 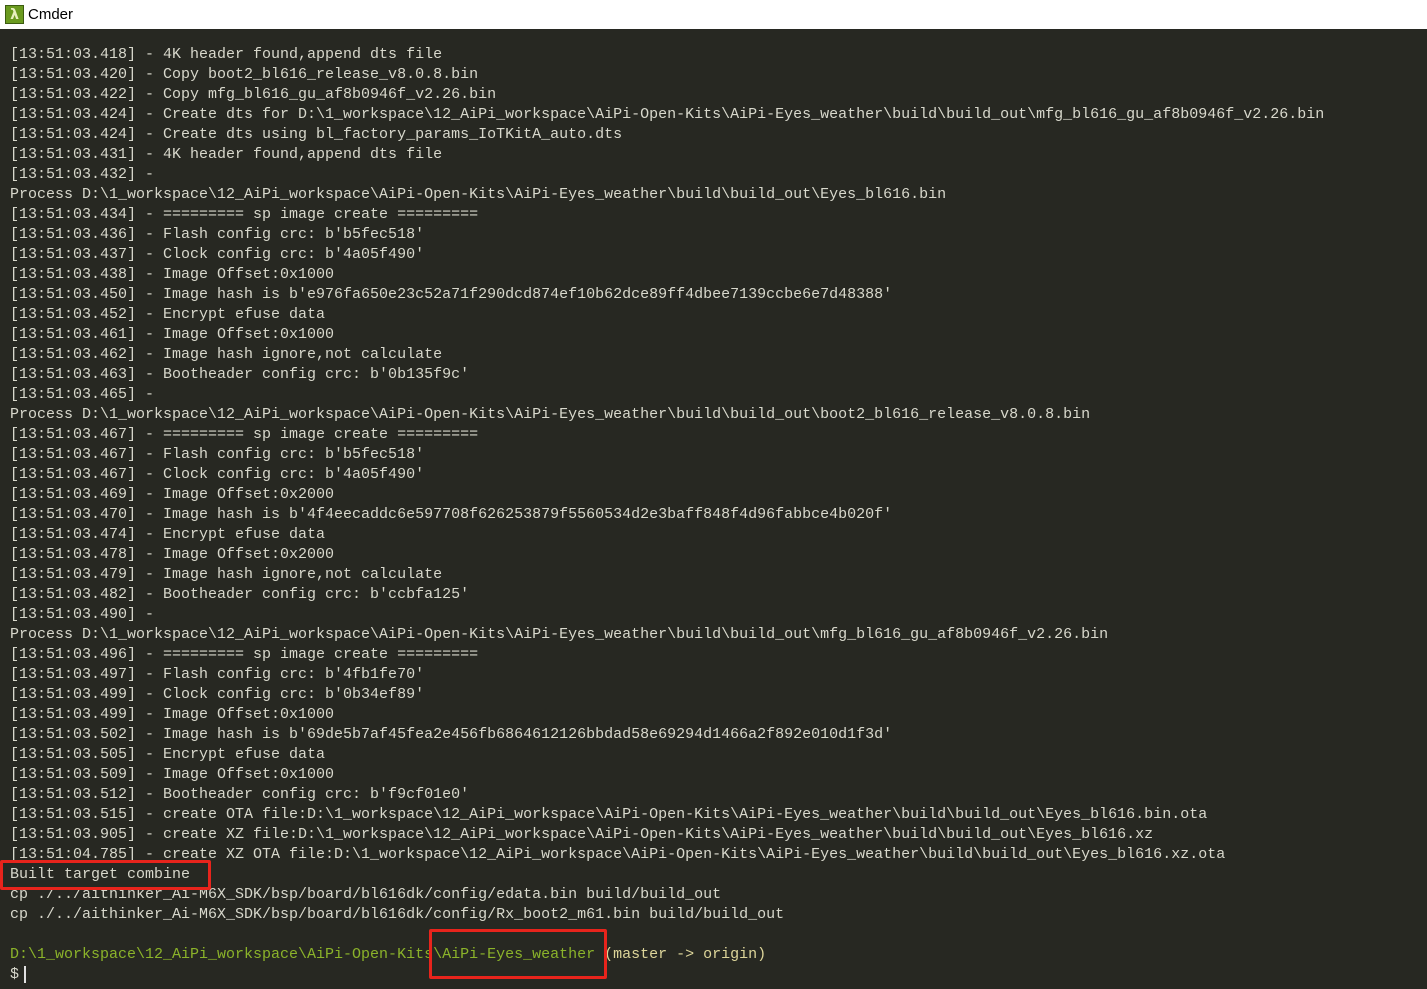 What do you see at coordinates (15, 974) in the screenshot?
I see `prompt-symbol: $` at bounding box center [15, 974].